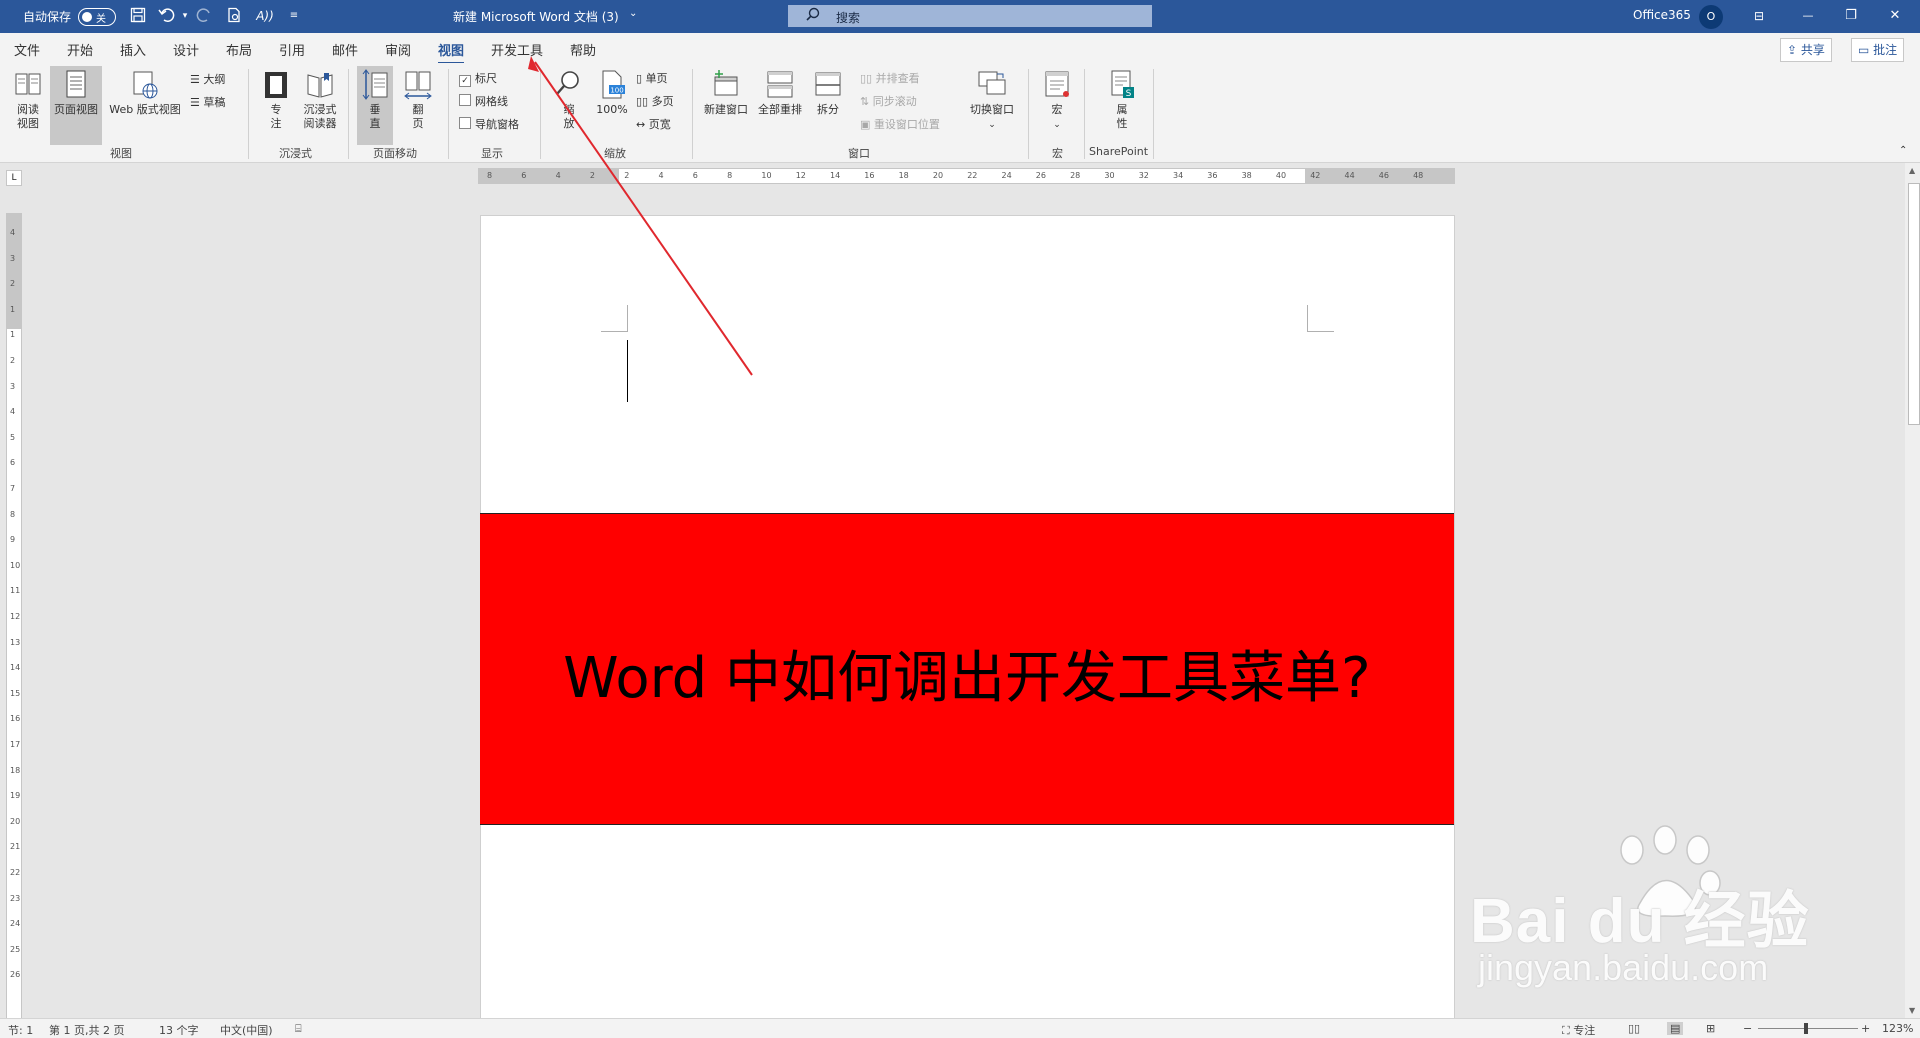 This screenshot has height=1038, width=1920. What do you see at coordinates (20, 1030) in the screenshot?
I see `section-indicator: 节: 1` at bounding box center [20, 1030].